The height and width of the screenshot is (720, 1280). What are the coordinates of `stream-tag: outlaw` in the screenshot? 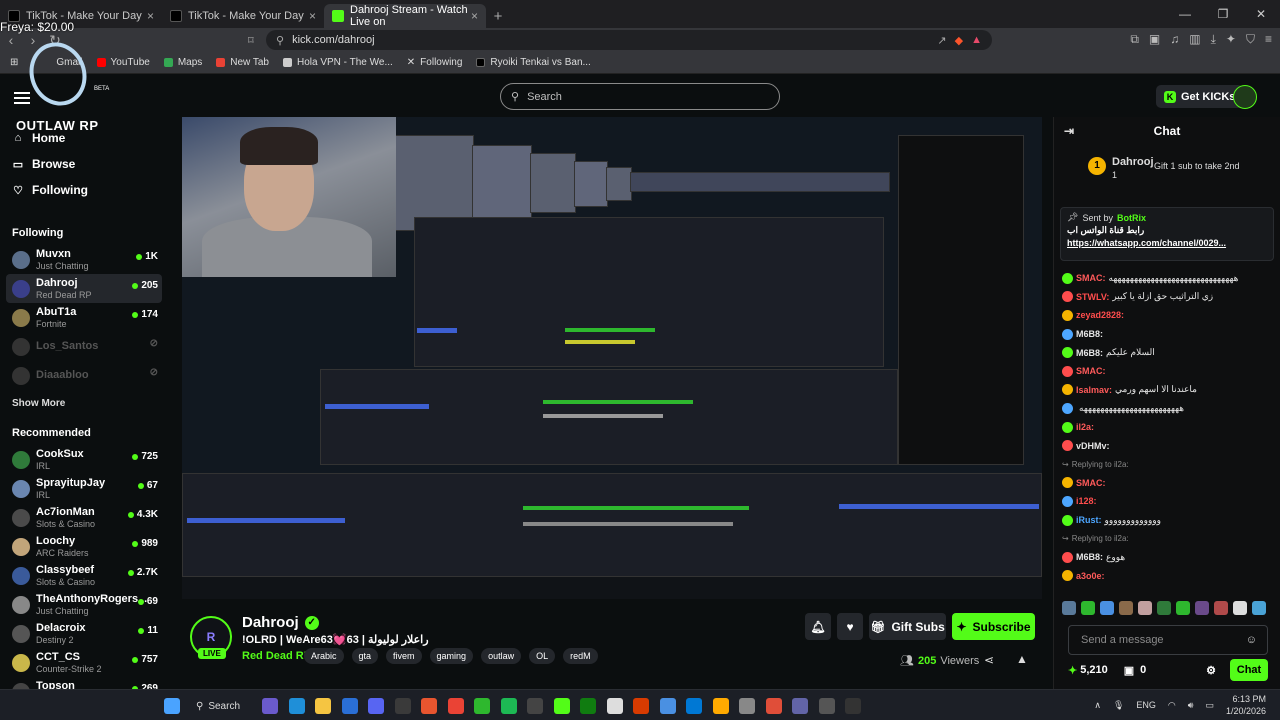 It's located at (501, 656).